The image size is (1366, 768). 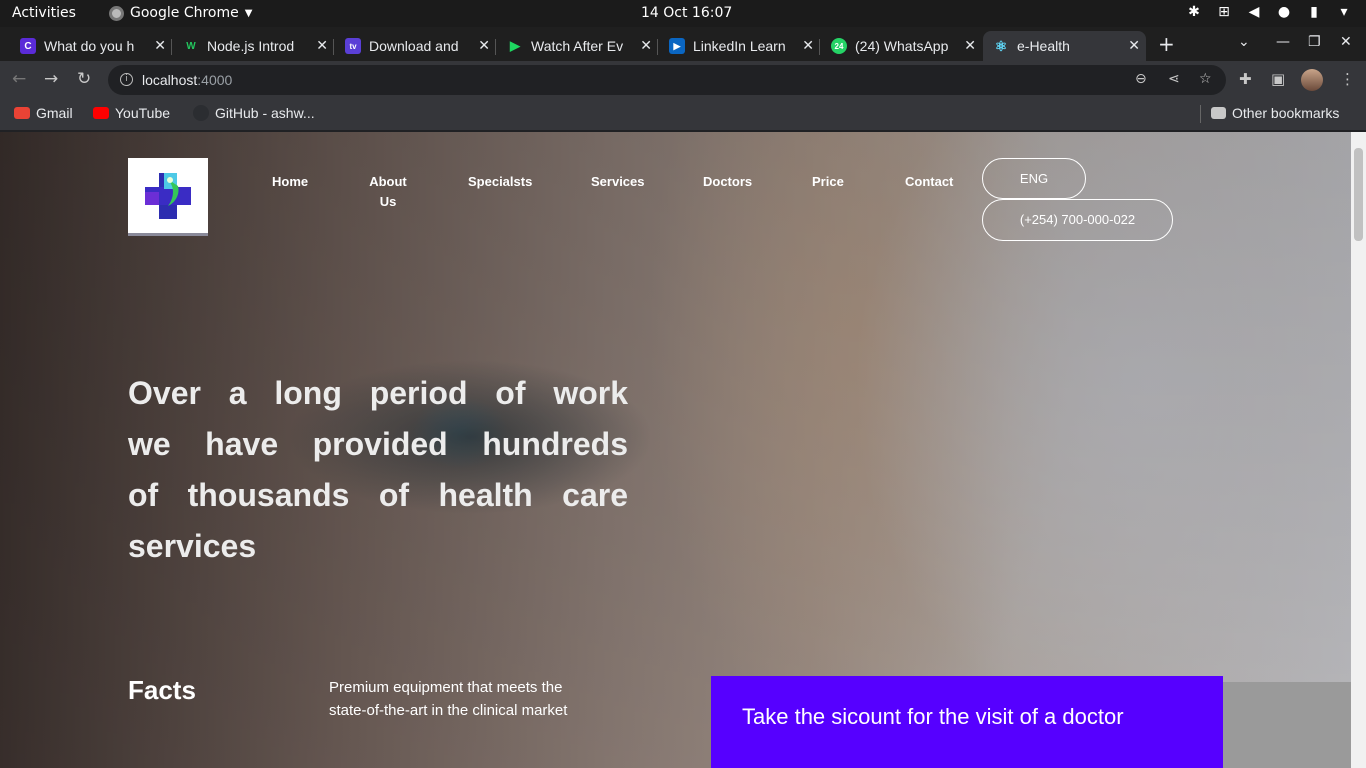 What do you see at coordinates (1314, 42) in the screenshot?
I see `restore-icon: ❐` at bounding box center [1314, 42].